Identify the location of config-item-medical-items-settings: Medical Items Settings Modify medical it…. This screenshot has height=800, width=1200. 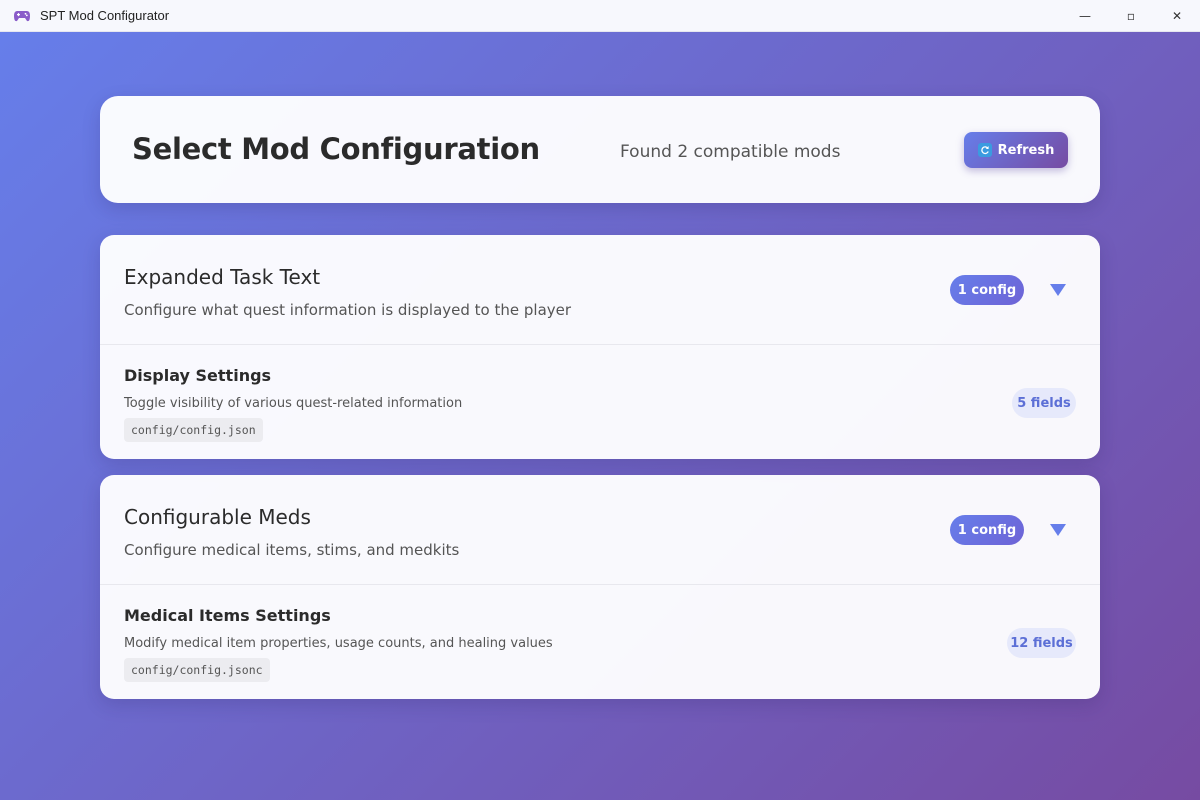
(600, 642).